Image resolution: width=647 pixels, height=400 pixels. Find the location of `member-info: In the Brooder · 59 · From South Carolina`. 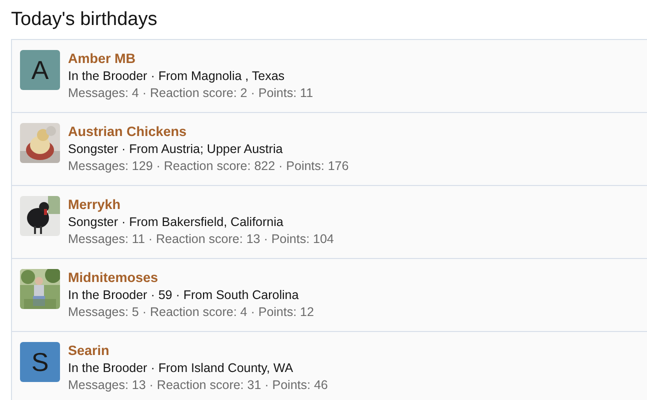

member-info: In the Brooder · 59 · From South Carolina is located at coordinates (184, 295).